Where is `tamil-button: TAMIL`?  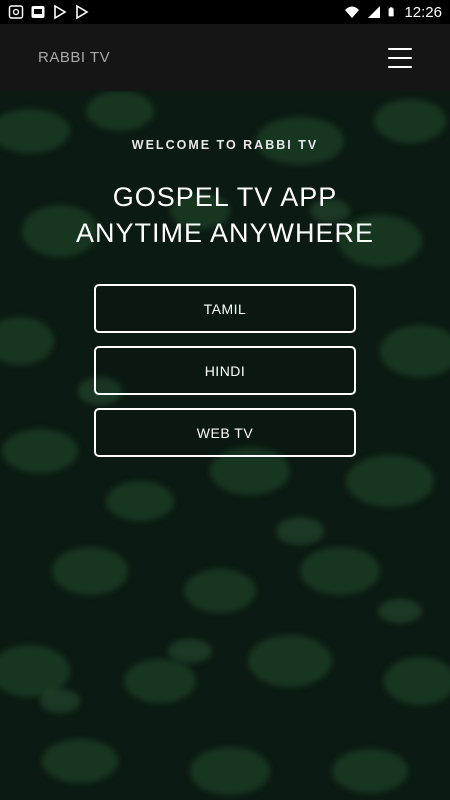 tamil-button: TAMIL is located at coordinates (225, 308).